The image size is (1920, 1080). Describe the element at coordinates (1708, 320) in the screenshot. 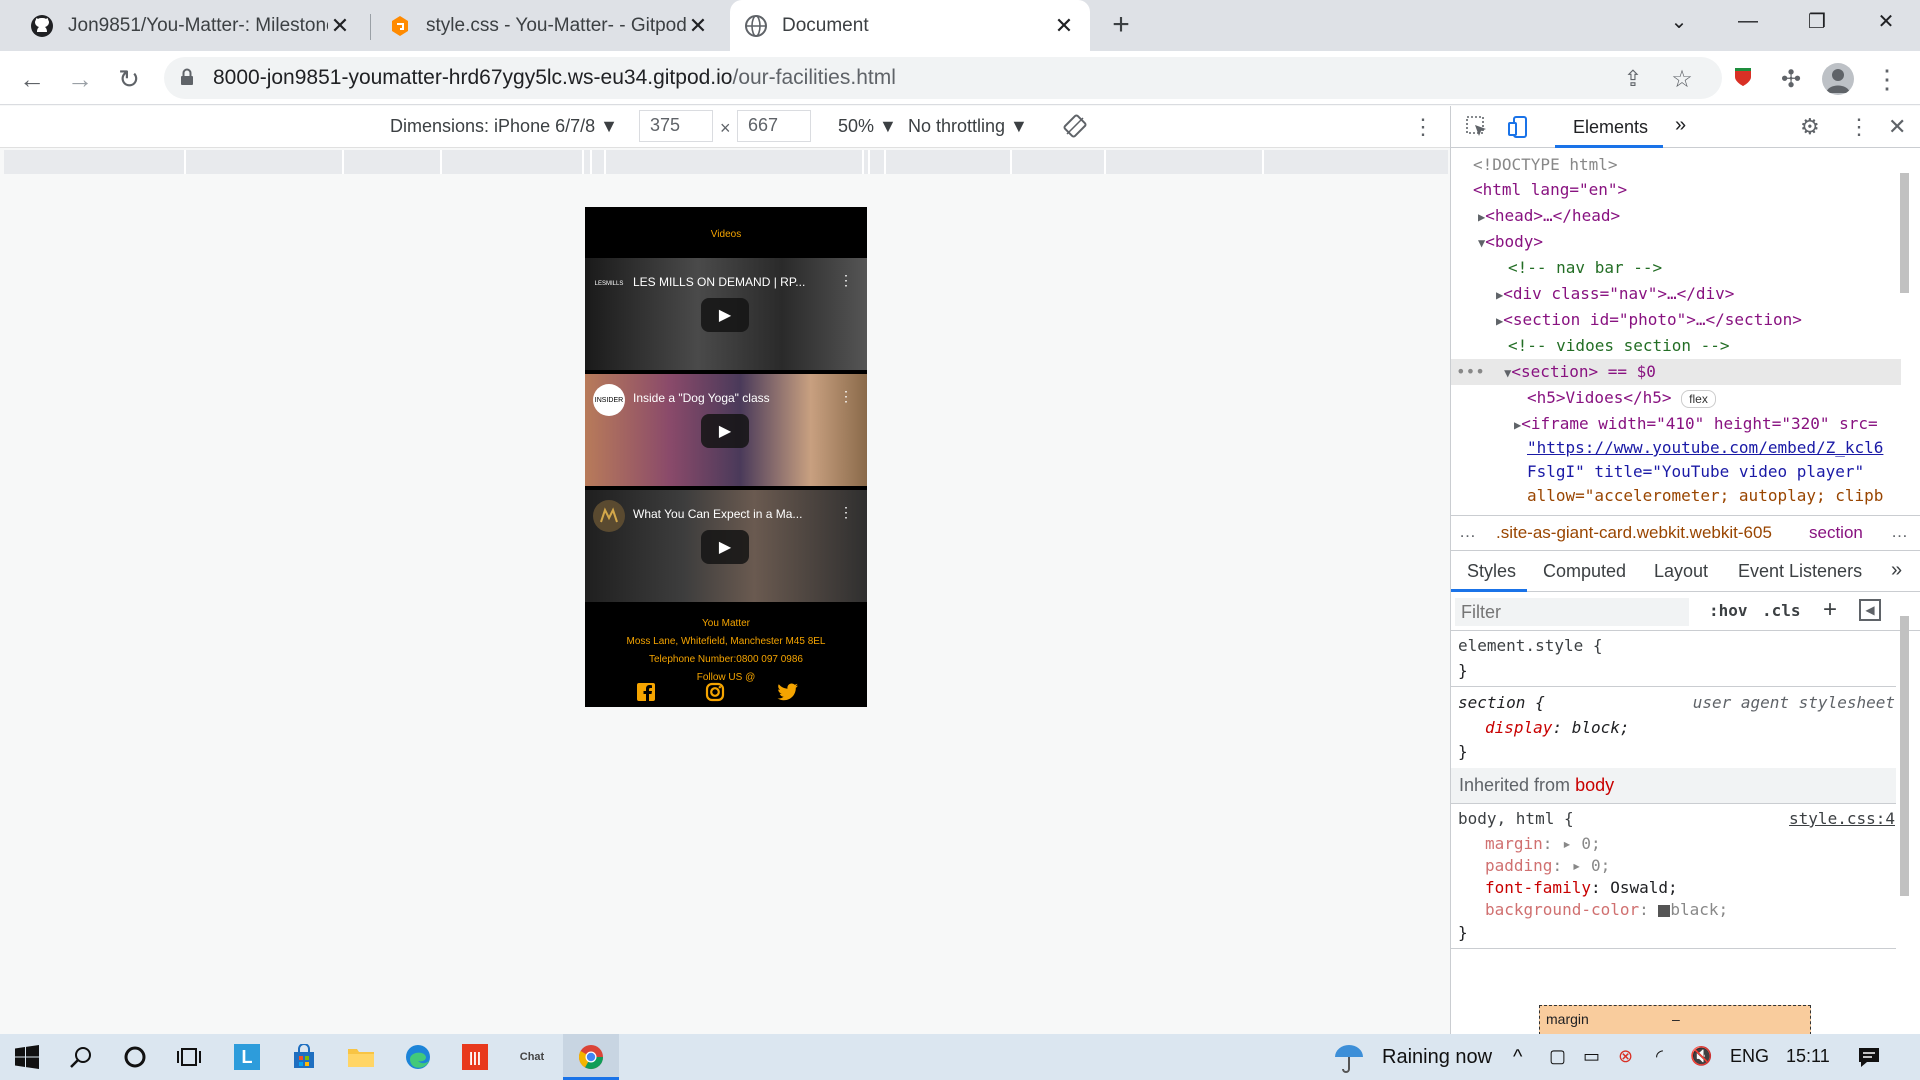

I see `dom-section-photo: ▶<section id="photo">…</section>` at that location.